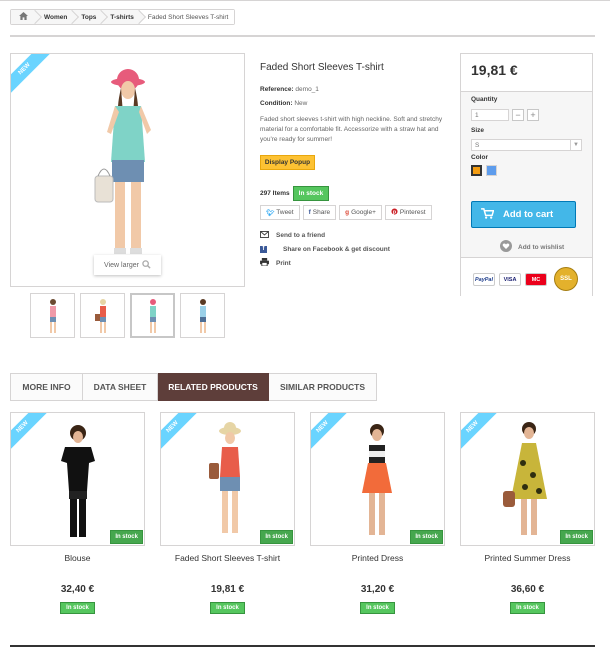  I want to click on send-to-friend-label: Send to a friend, so click(301, 235).